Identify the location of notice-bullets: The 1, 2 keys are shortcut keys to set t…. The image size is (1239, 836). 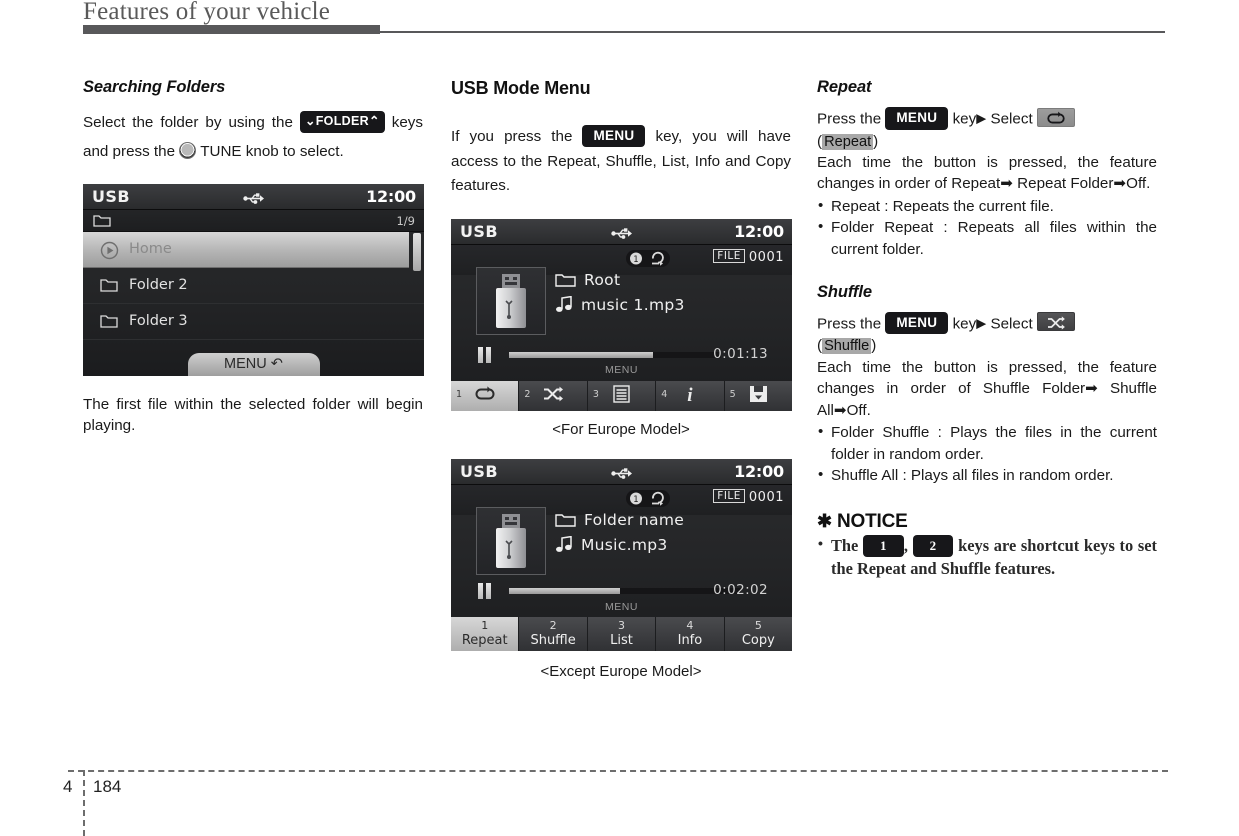
(987, 556).